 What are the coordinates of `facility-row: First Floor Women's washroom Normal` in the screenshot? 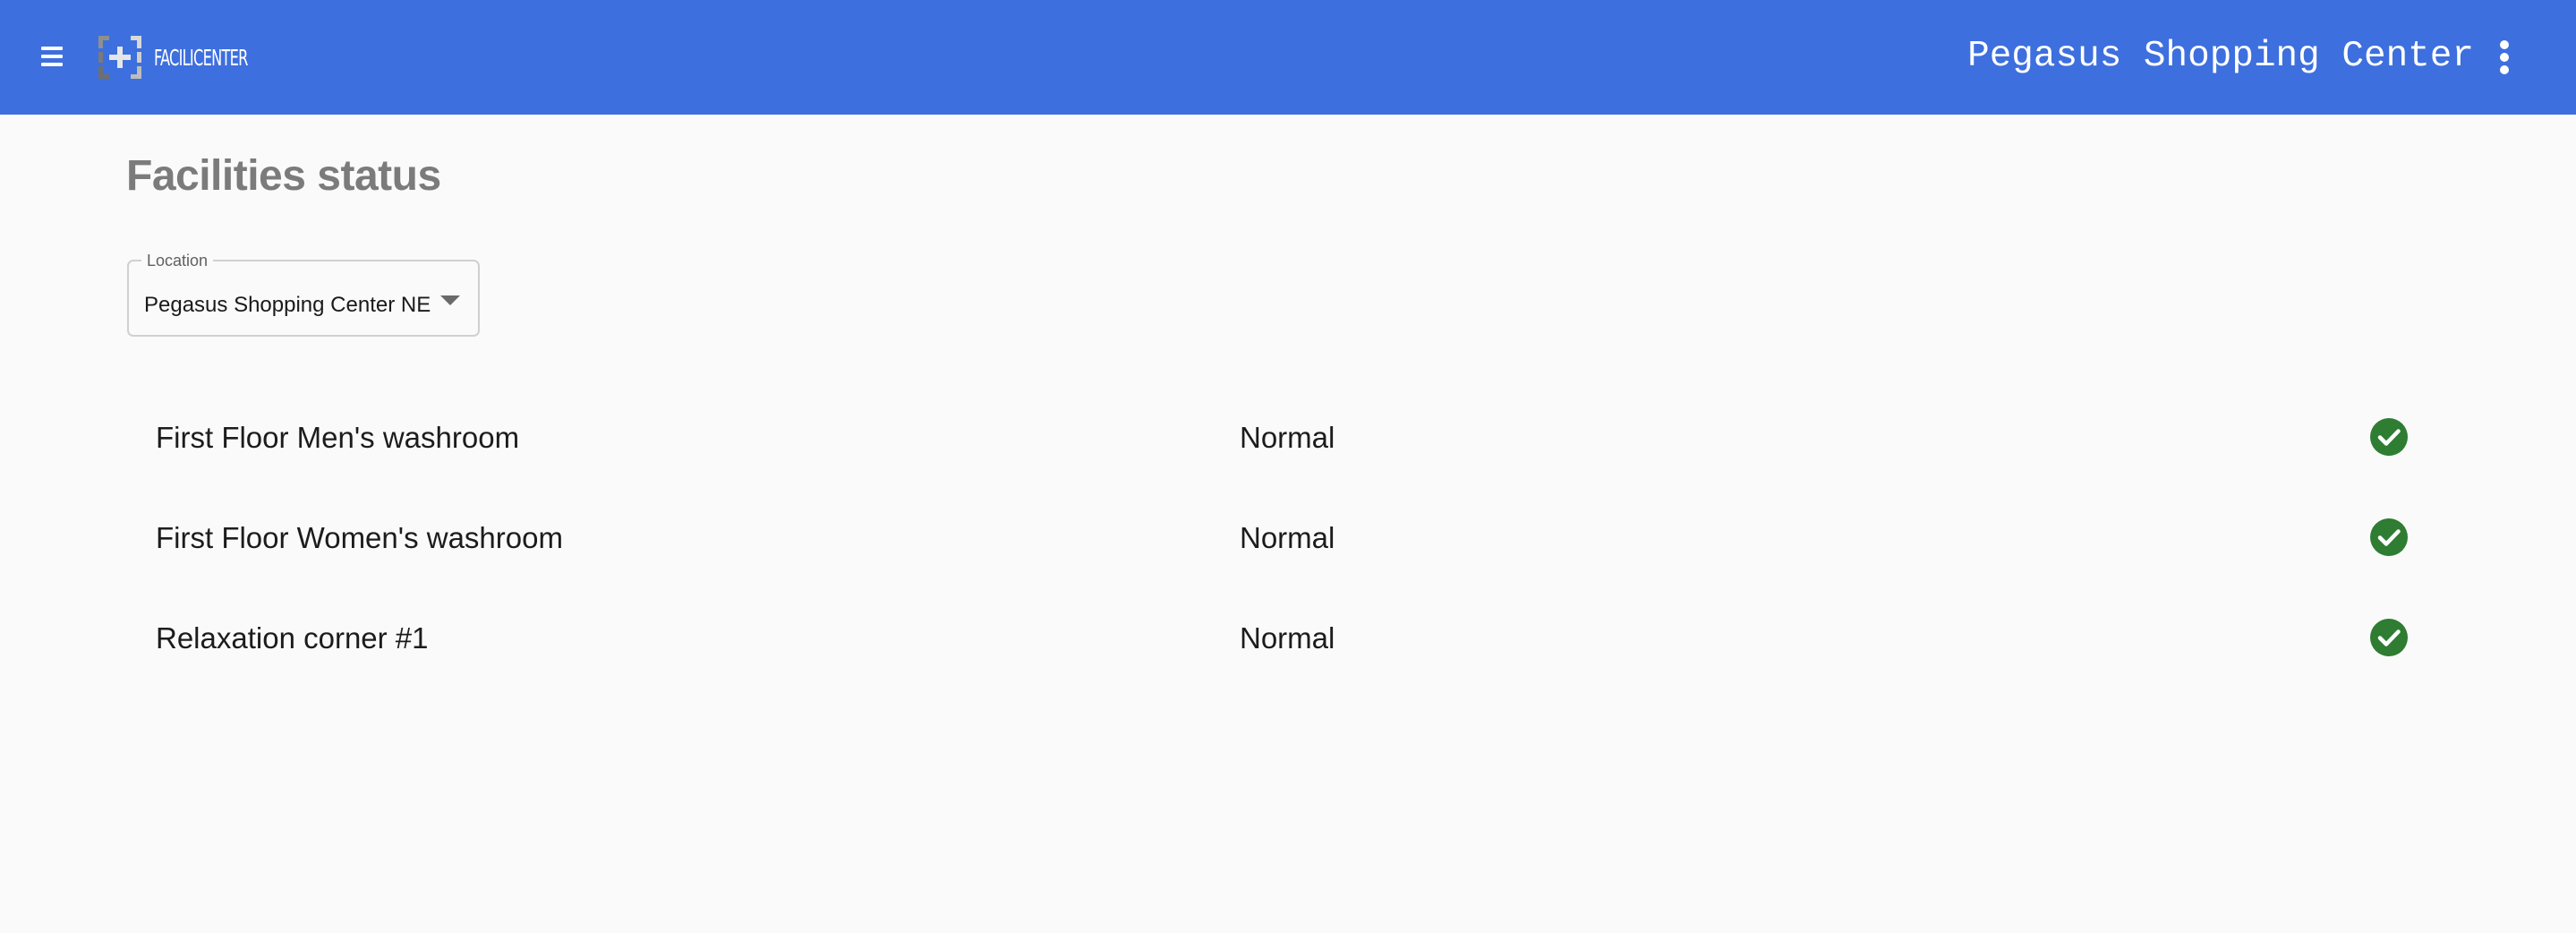 It's located at (1290, 537).